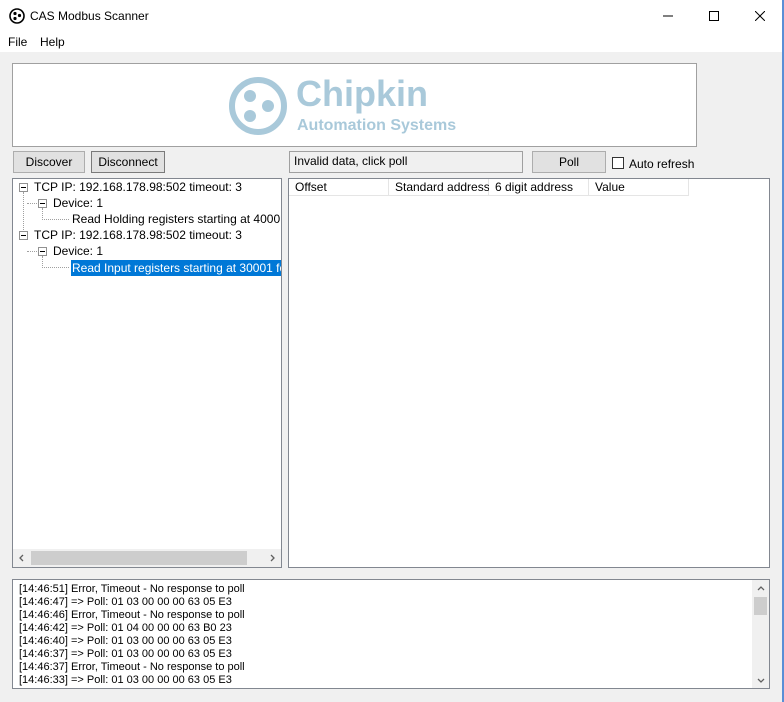  I want to click on disconnect-button: Disconnect, so click(128, 162).